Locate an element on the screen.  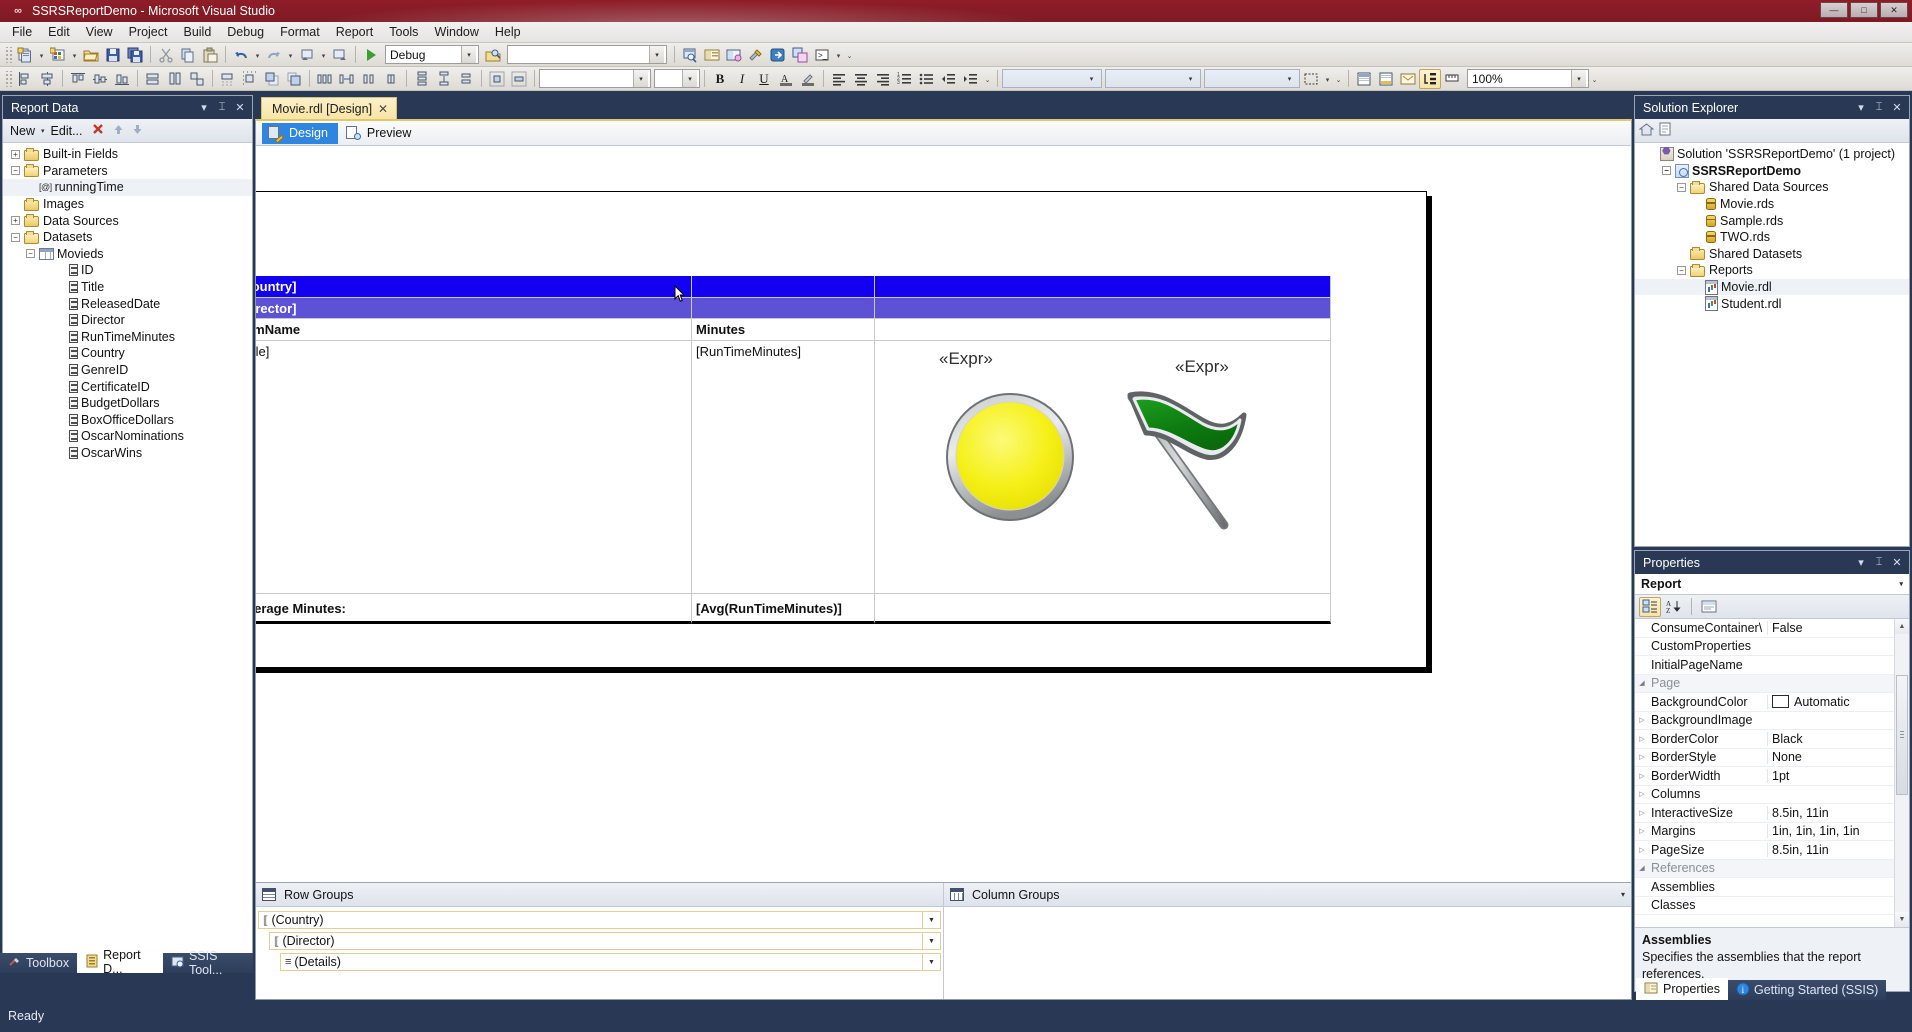
tree-node: Director is located at coordinates (127, 320).